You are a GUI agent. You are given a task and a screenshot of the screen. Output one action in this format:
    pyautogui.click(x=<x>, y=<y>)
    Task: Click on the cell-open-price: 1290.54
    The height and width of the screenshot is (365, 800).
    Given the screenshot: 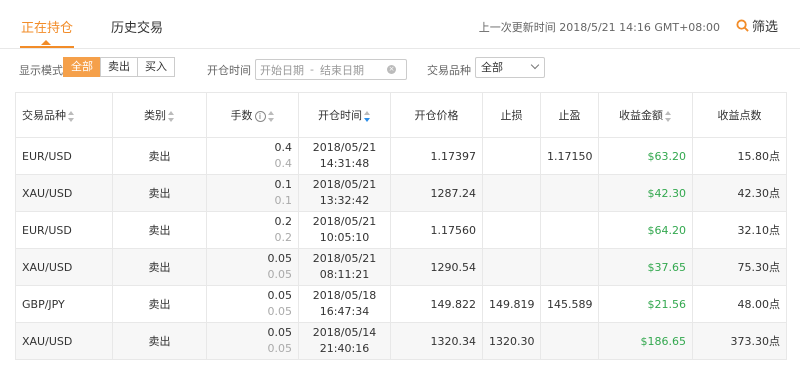 What is the action you would take?
    pyautogui.click(x=436, y=267)
    